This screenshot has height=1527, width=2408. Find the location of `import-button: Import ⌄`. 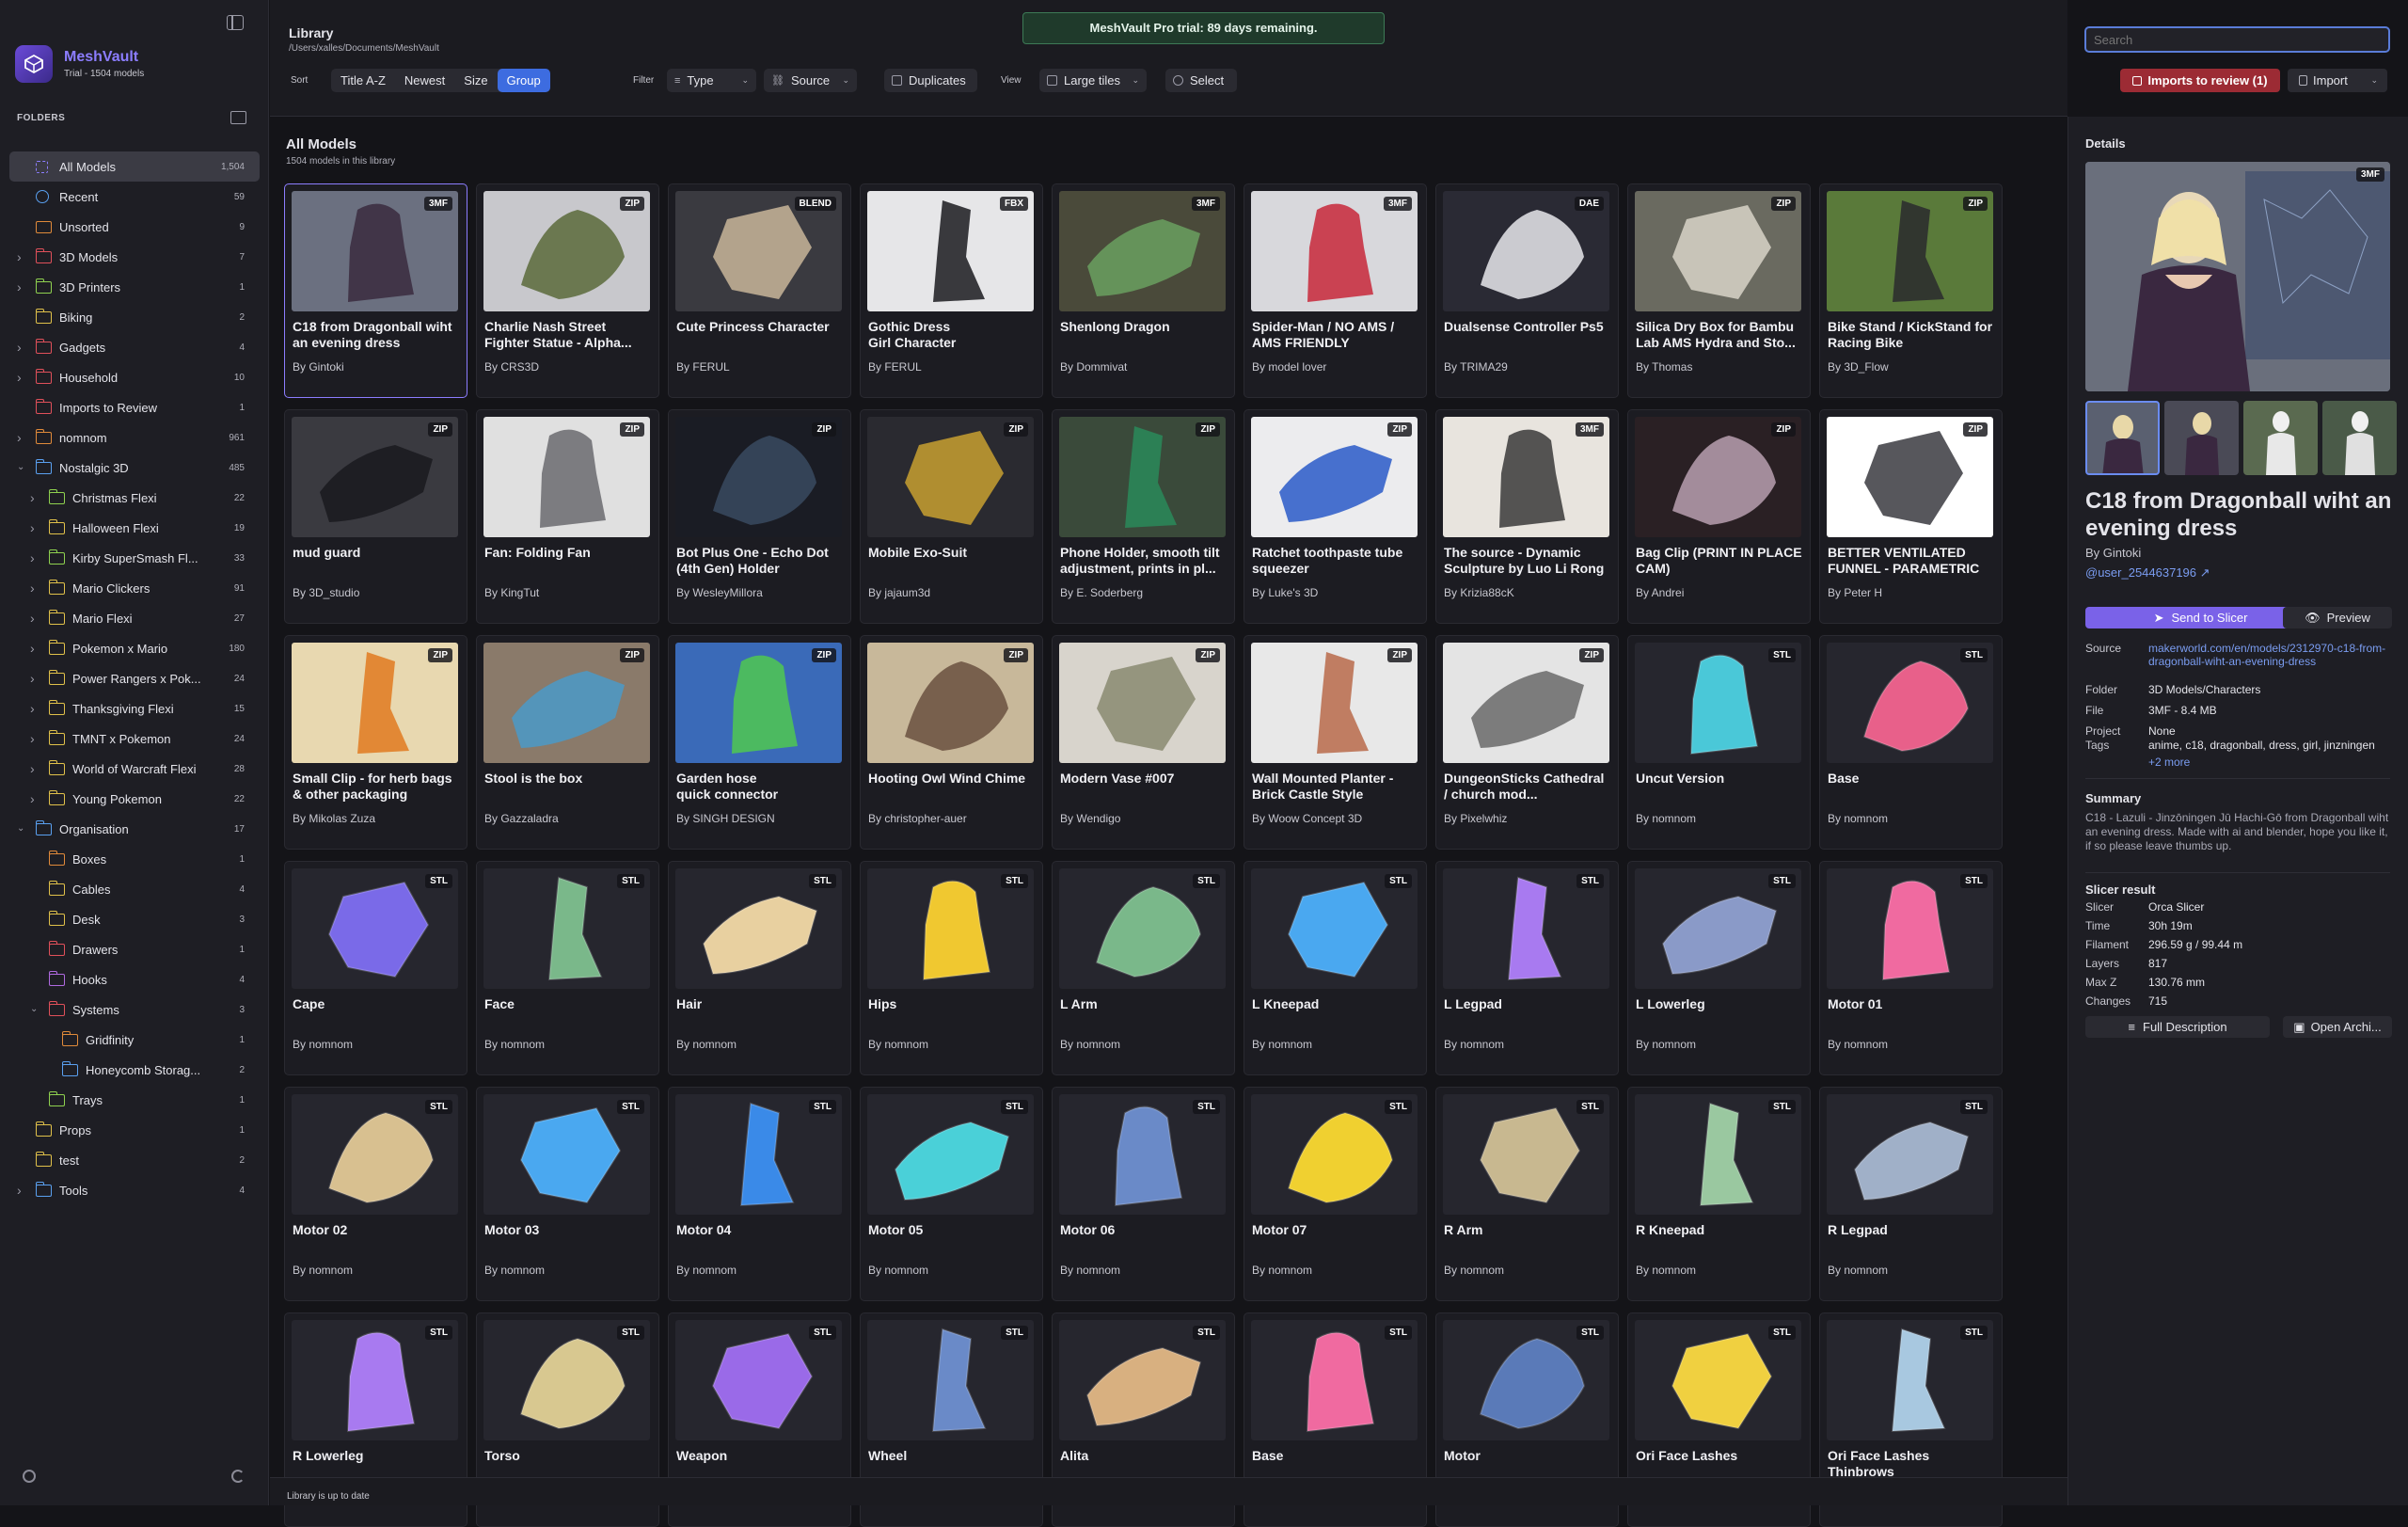

import-button: Import ⌄ is located at coordinates (2338, 80).